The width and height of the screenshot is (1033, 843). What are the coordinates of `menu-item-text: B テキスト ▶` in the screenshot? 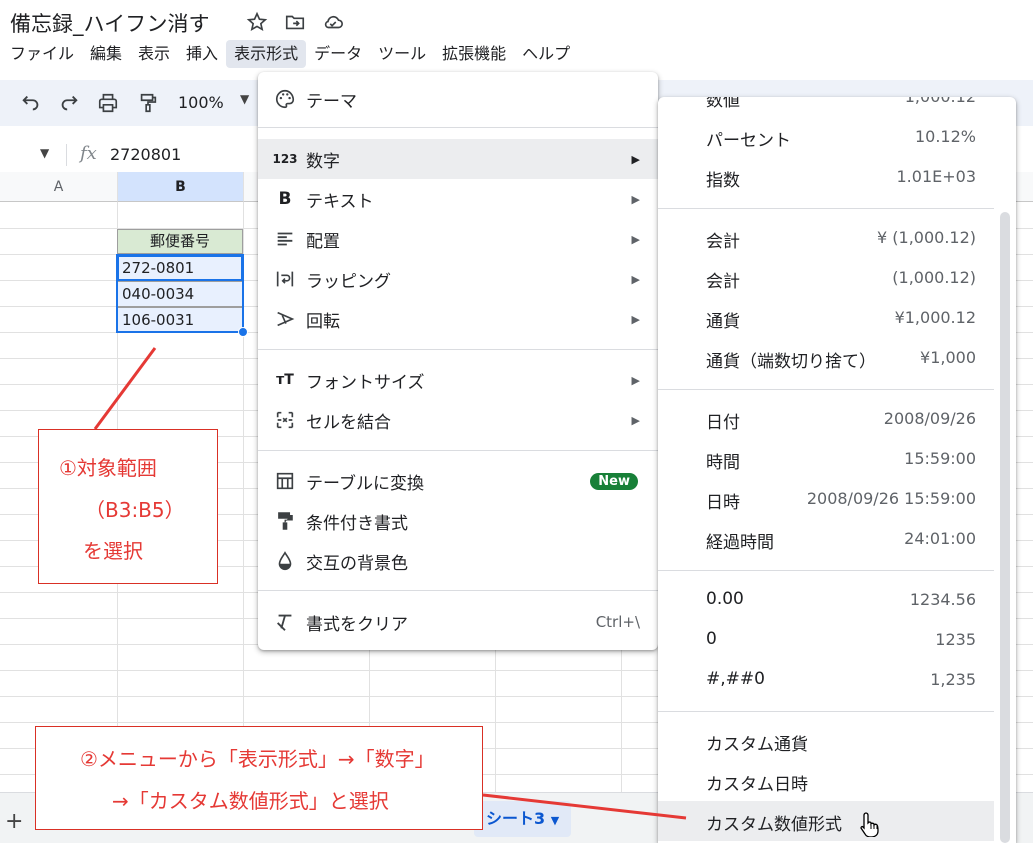 It's located at (458, 199).